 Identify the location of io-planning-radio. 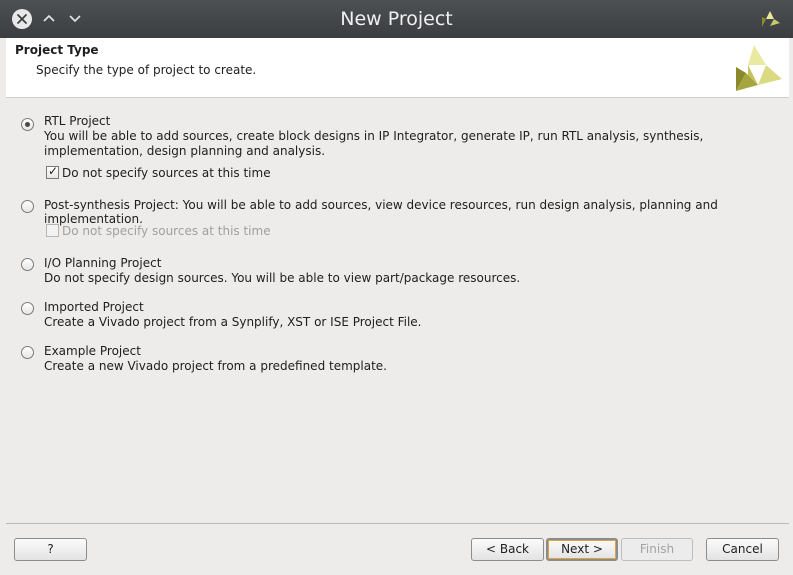
(27, 264).